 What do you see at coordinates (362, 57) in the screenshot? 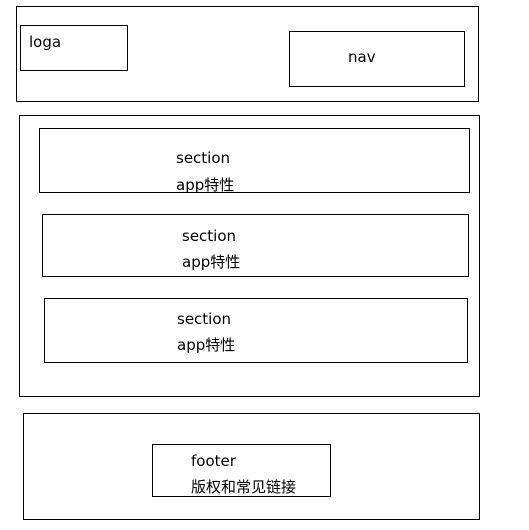
I see `nav-label: nav` at bounding box center [362, 57].